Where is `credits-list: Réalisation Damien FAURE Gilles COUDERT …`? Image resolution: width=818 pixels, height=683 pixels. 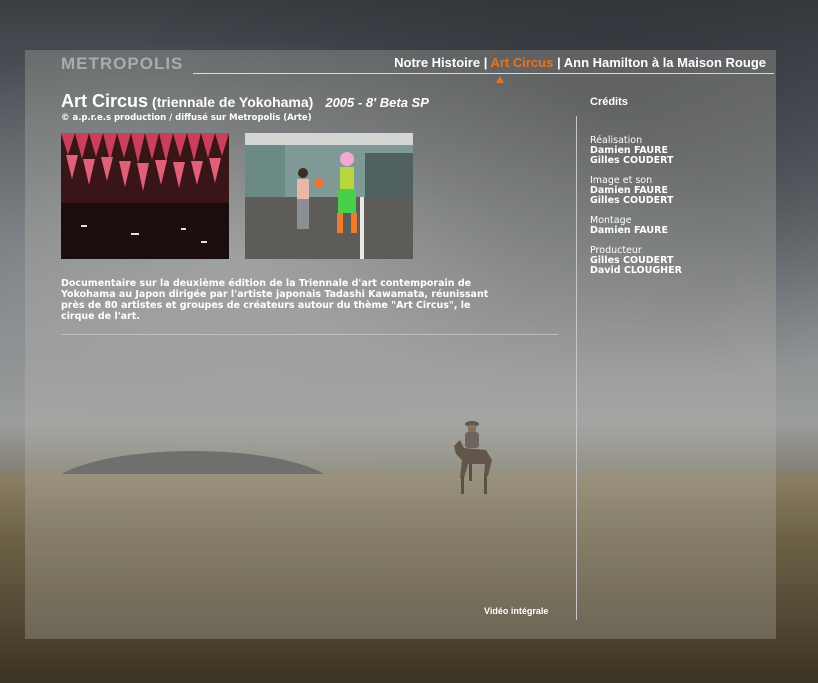 credits-list: Réalisation Damien FAURE Gilles COUDERT … is located at coordinates (636, 211).